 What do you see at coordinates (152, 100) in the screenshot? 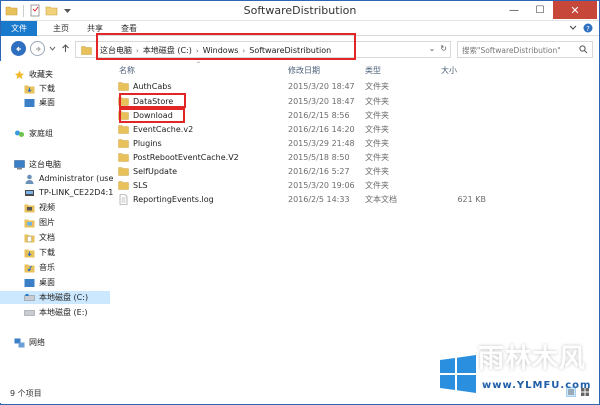
I see `datastore-highlight-box` at bounding box center [152, 100].